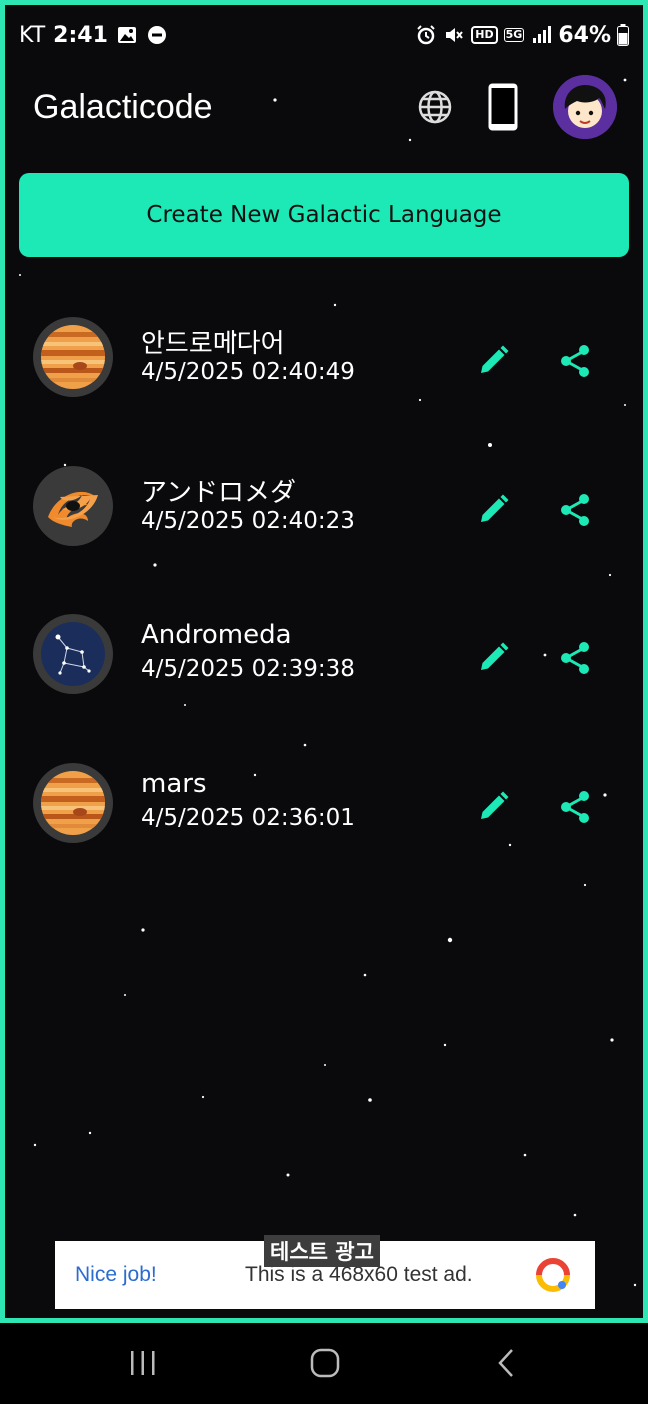 This screenshot has width=648, height=1404. Describe the element at coordinates (324, 355) in the screenshot. I see `list-item: 안드로메다어 4/5/2025 02:40:49` at that location.